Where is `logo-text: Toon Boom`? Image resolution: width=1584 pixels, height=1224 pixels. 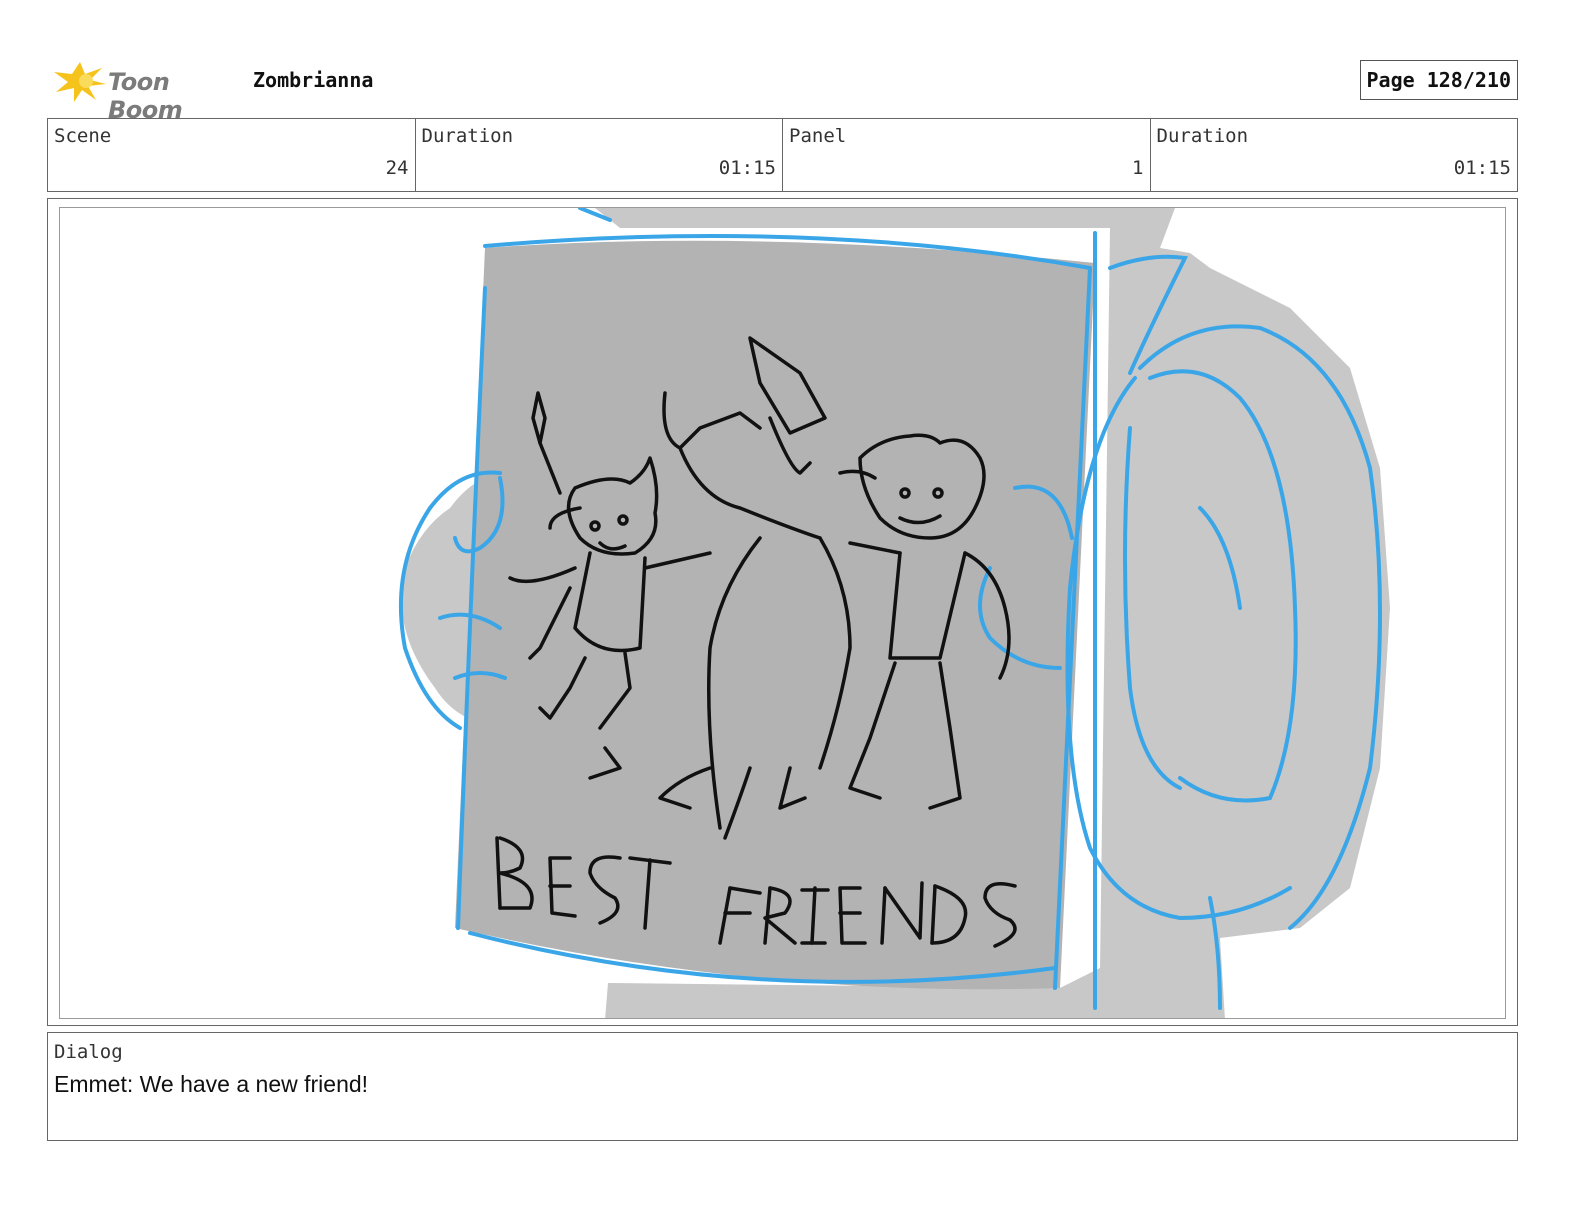 logo-text: Toon Boom is located at coordinates (145, 96).